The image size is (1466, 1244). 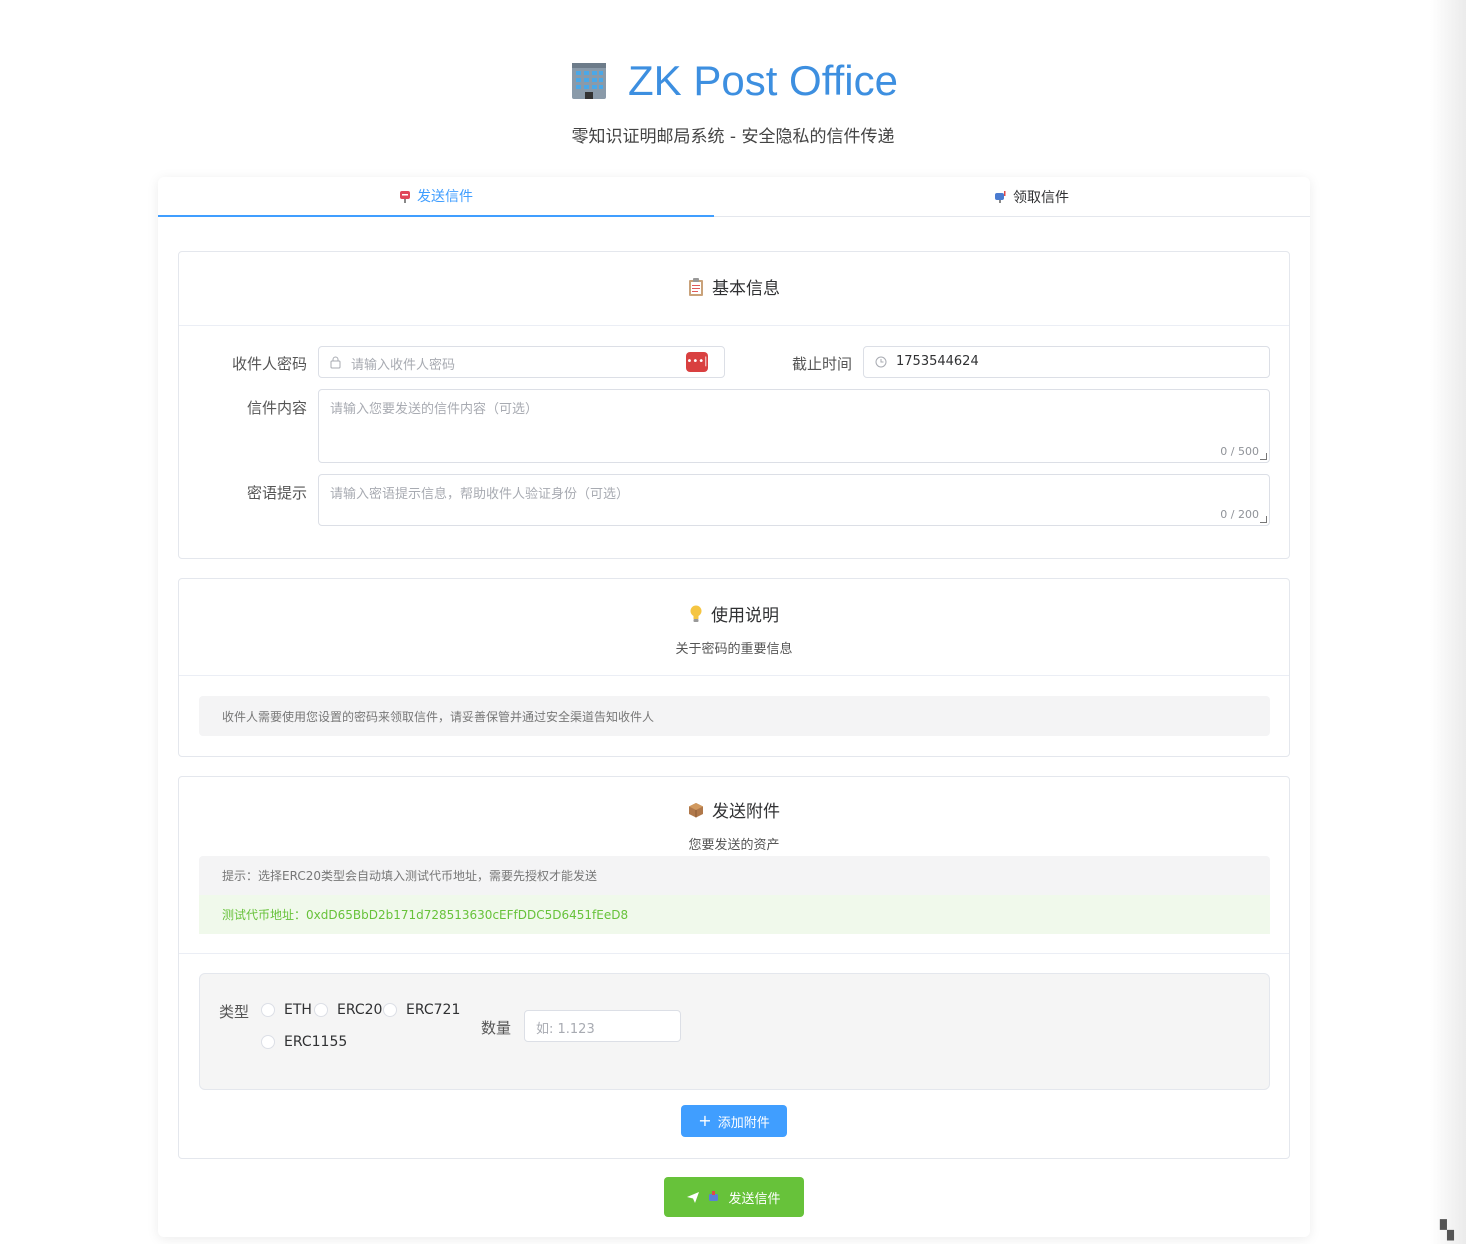 I want to click on type-label: 类型, so click(x=234, y=1012).